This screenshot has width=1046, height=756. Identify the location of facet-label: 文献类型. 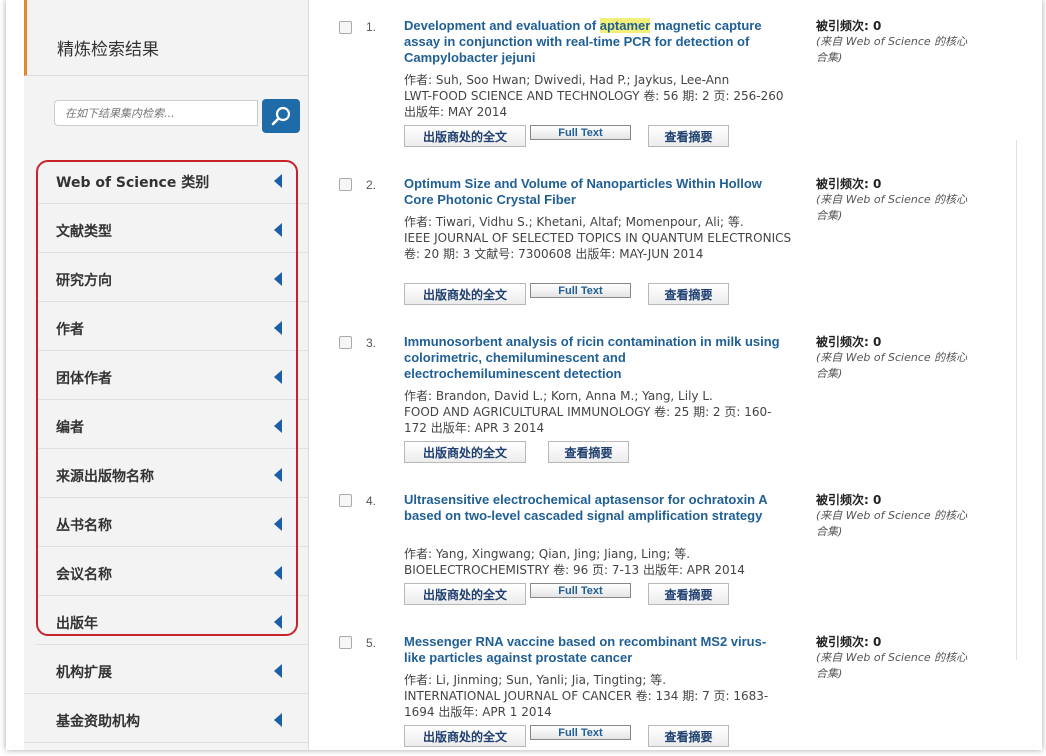
(84, 232).